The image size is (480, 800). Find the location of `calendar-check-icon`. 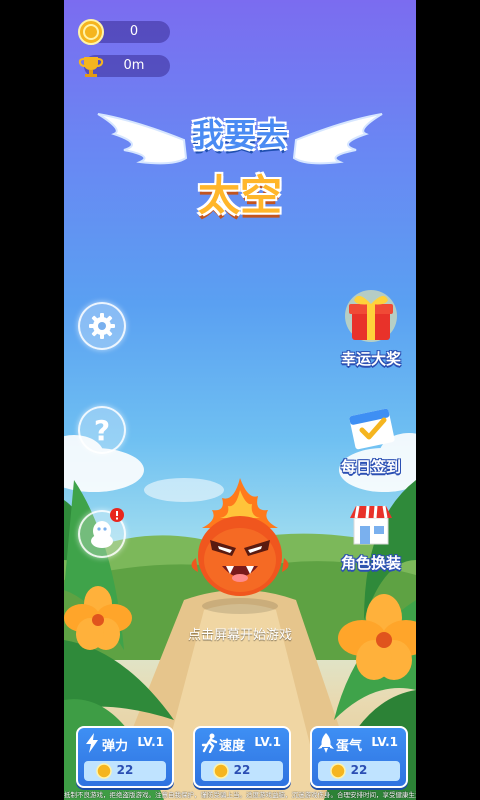

calendar-check-icon is located at coordinates (372, 429).